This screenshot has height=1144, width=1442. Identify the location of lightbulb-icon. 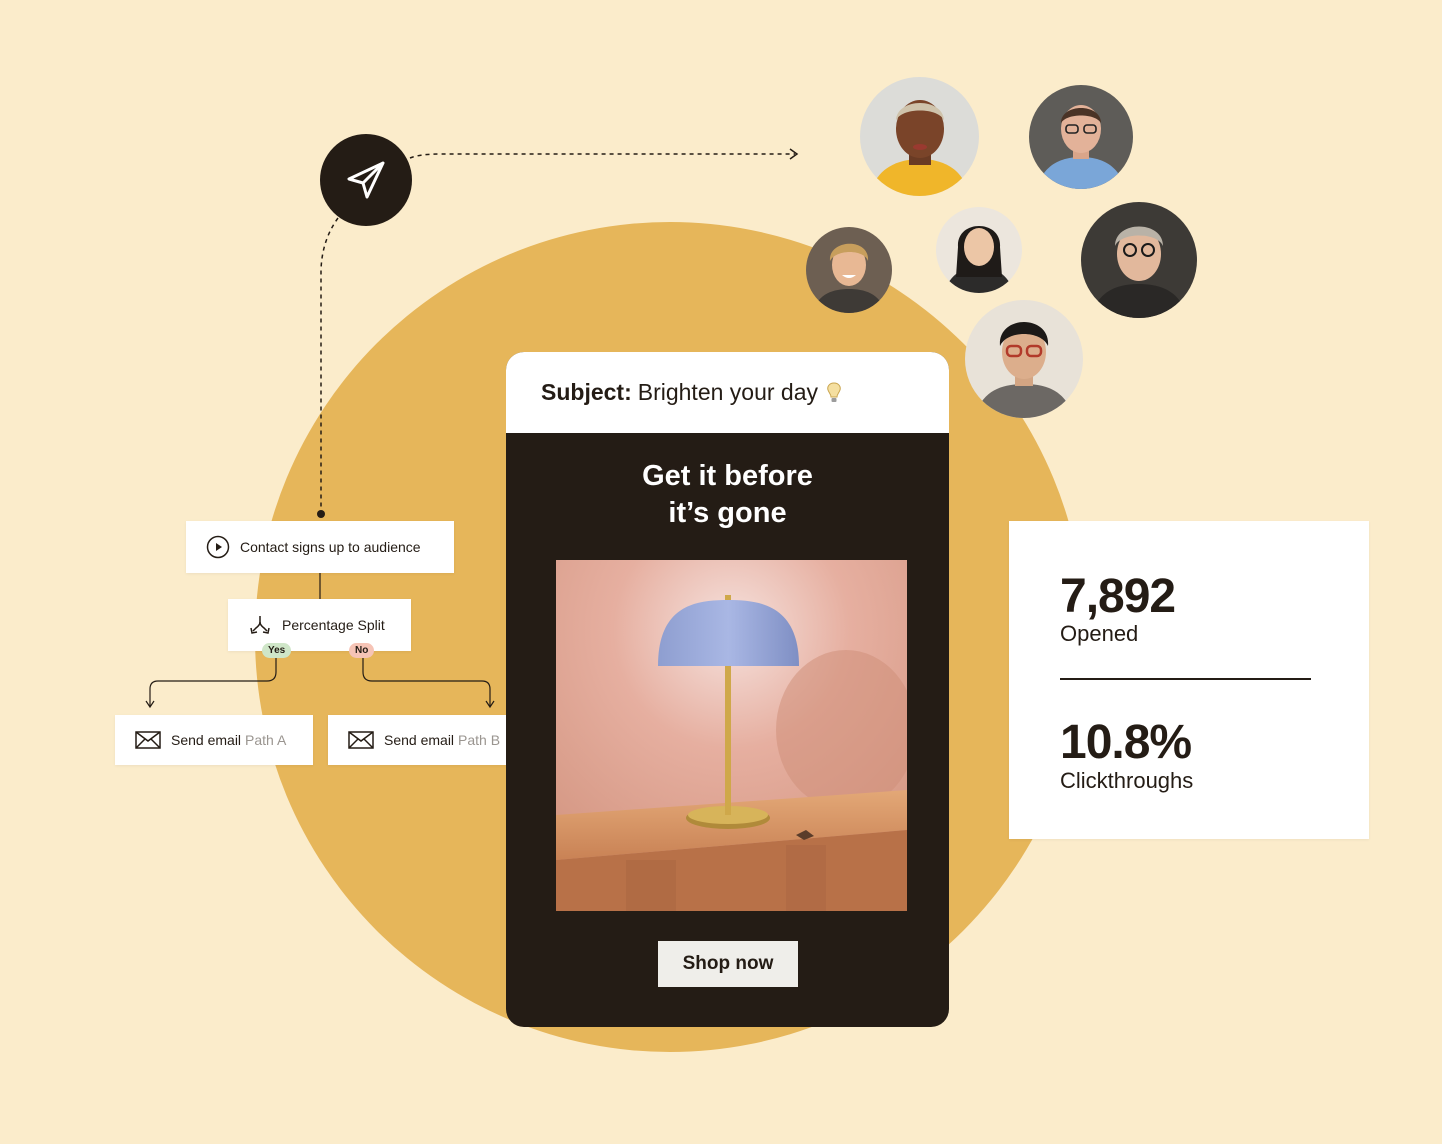
(834, 393).